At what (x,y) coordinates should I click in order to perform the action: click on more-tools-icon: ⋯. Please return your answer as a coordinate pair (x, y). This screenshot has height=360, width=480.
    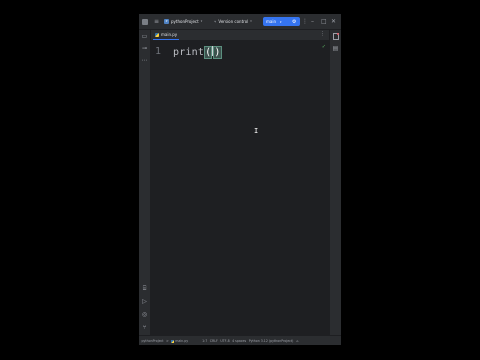
    Looking at the image, I should click on (144, 60).